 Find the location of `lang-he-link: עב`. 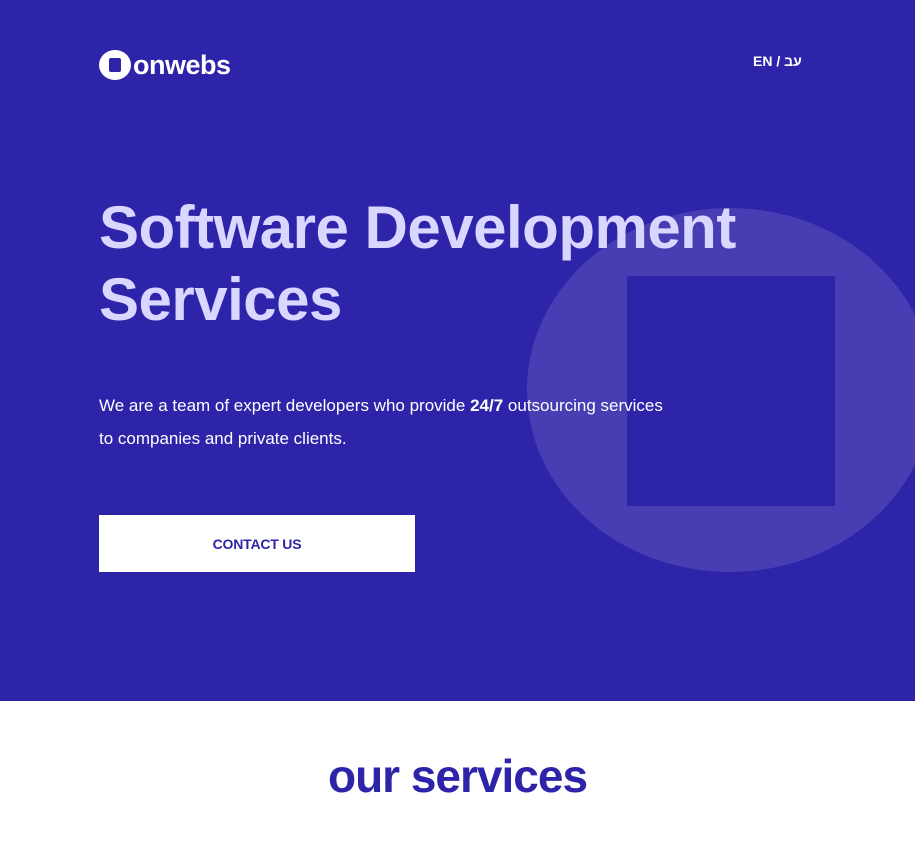

lang-he-link: עב is located at coordinates (793, 61).